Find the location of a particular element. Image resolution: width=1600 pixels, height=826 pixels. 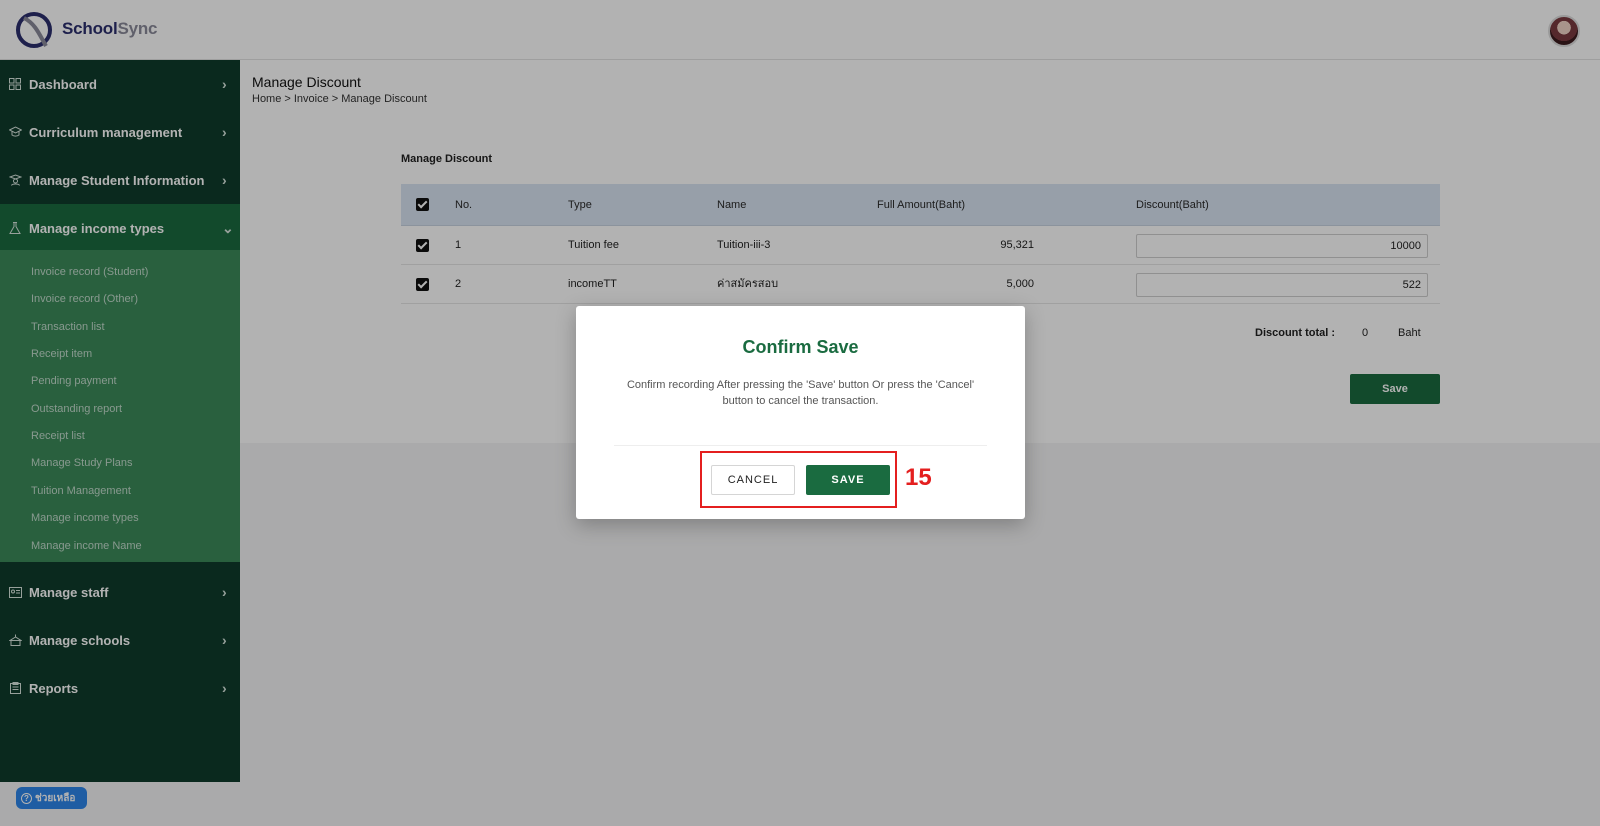

dialog-title: Confirm Save is located at coordinates (800, 347).